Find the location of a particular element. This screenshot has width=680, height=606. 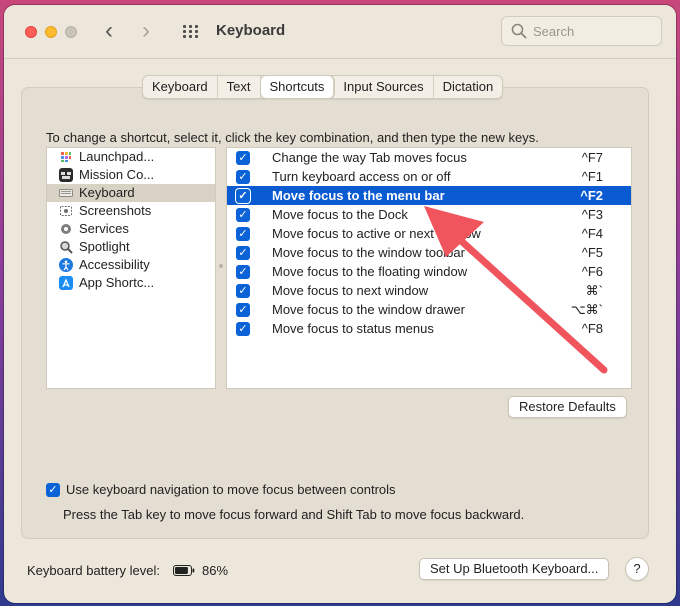

shortcut-key: ^F8 is located at coordinates (592, 328).